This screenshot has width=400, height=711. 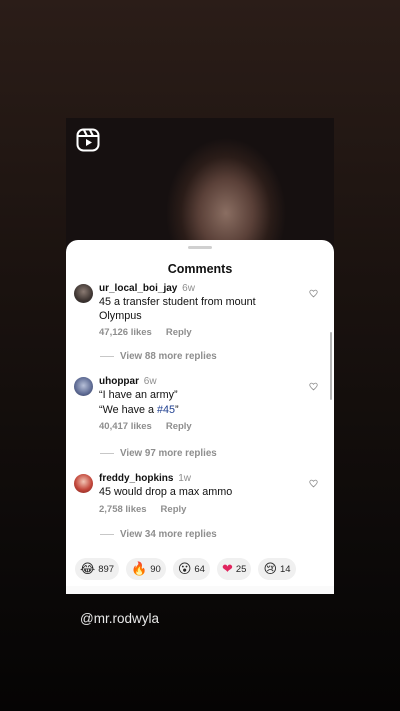 I want to click on reaction-count: 14, so click(x=285, y=569).